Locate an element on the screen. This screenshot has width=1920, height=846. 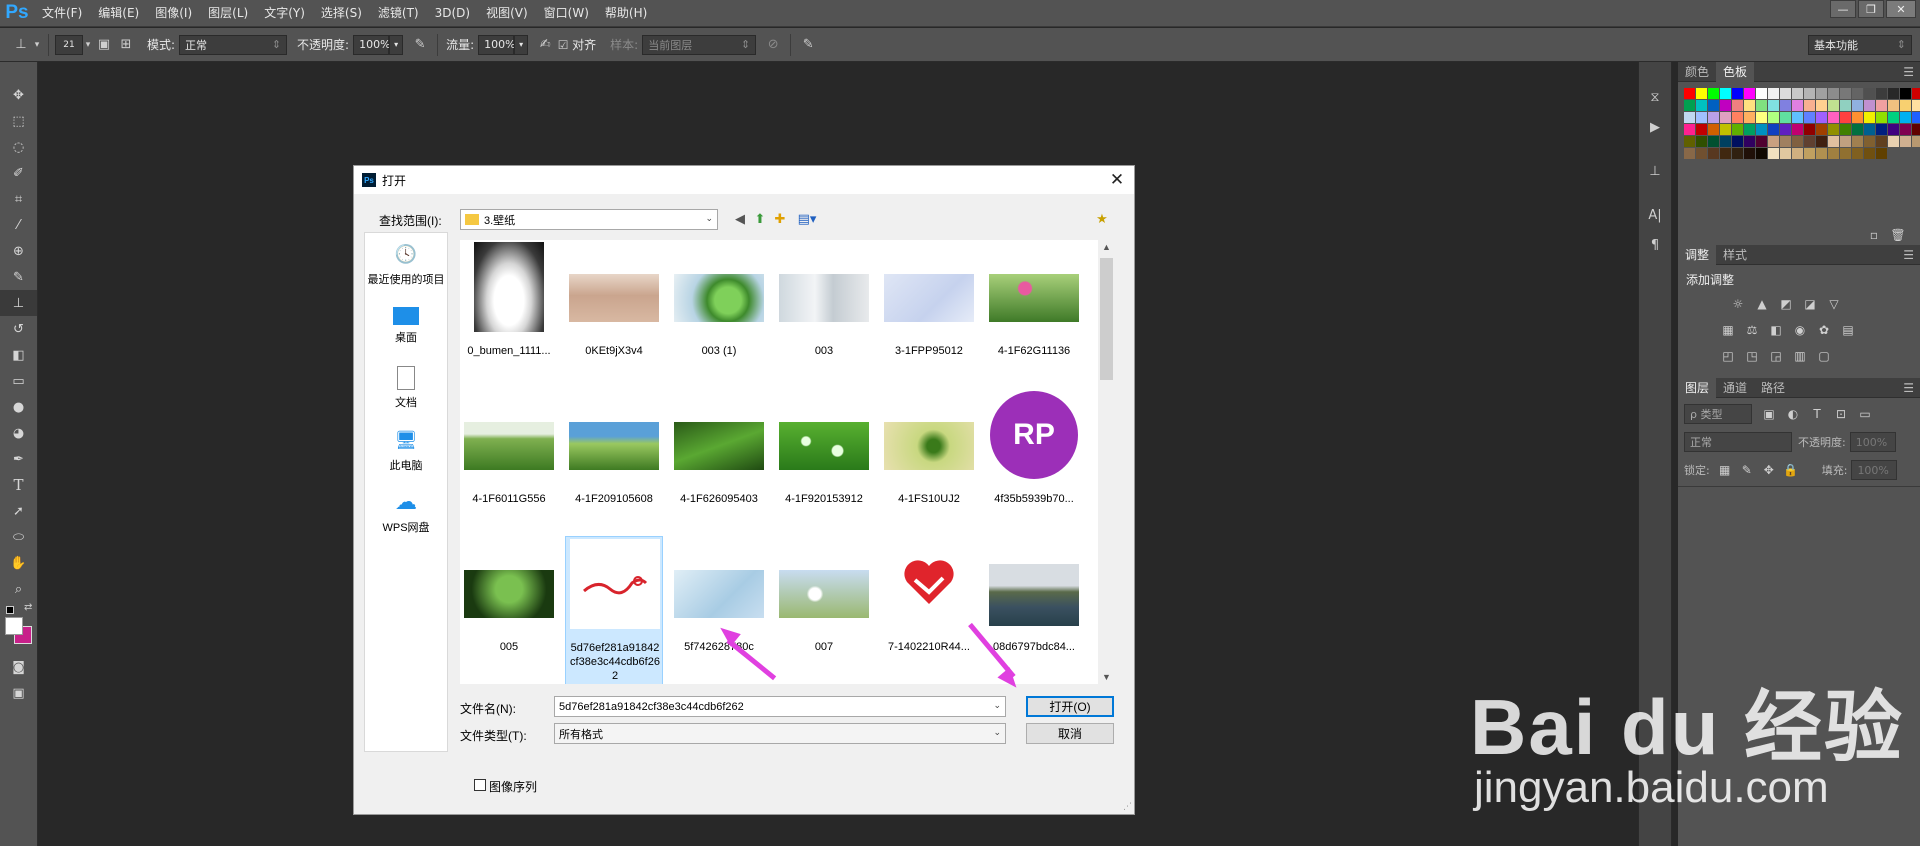
selective-color-icon: ▢ is located at coordinates (1824, 356).